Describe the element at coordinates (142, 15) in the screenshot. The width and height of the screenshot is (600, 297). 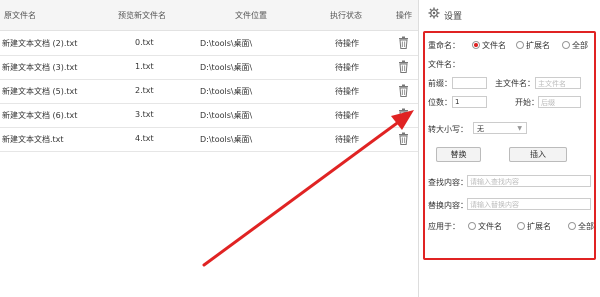
I see `header-preview-name: 预览新文件名` at that location.